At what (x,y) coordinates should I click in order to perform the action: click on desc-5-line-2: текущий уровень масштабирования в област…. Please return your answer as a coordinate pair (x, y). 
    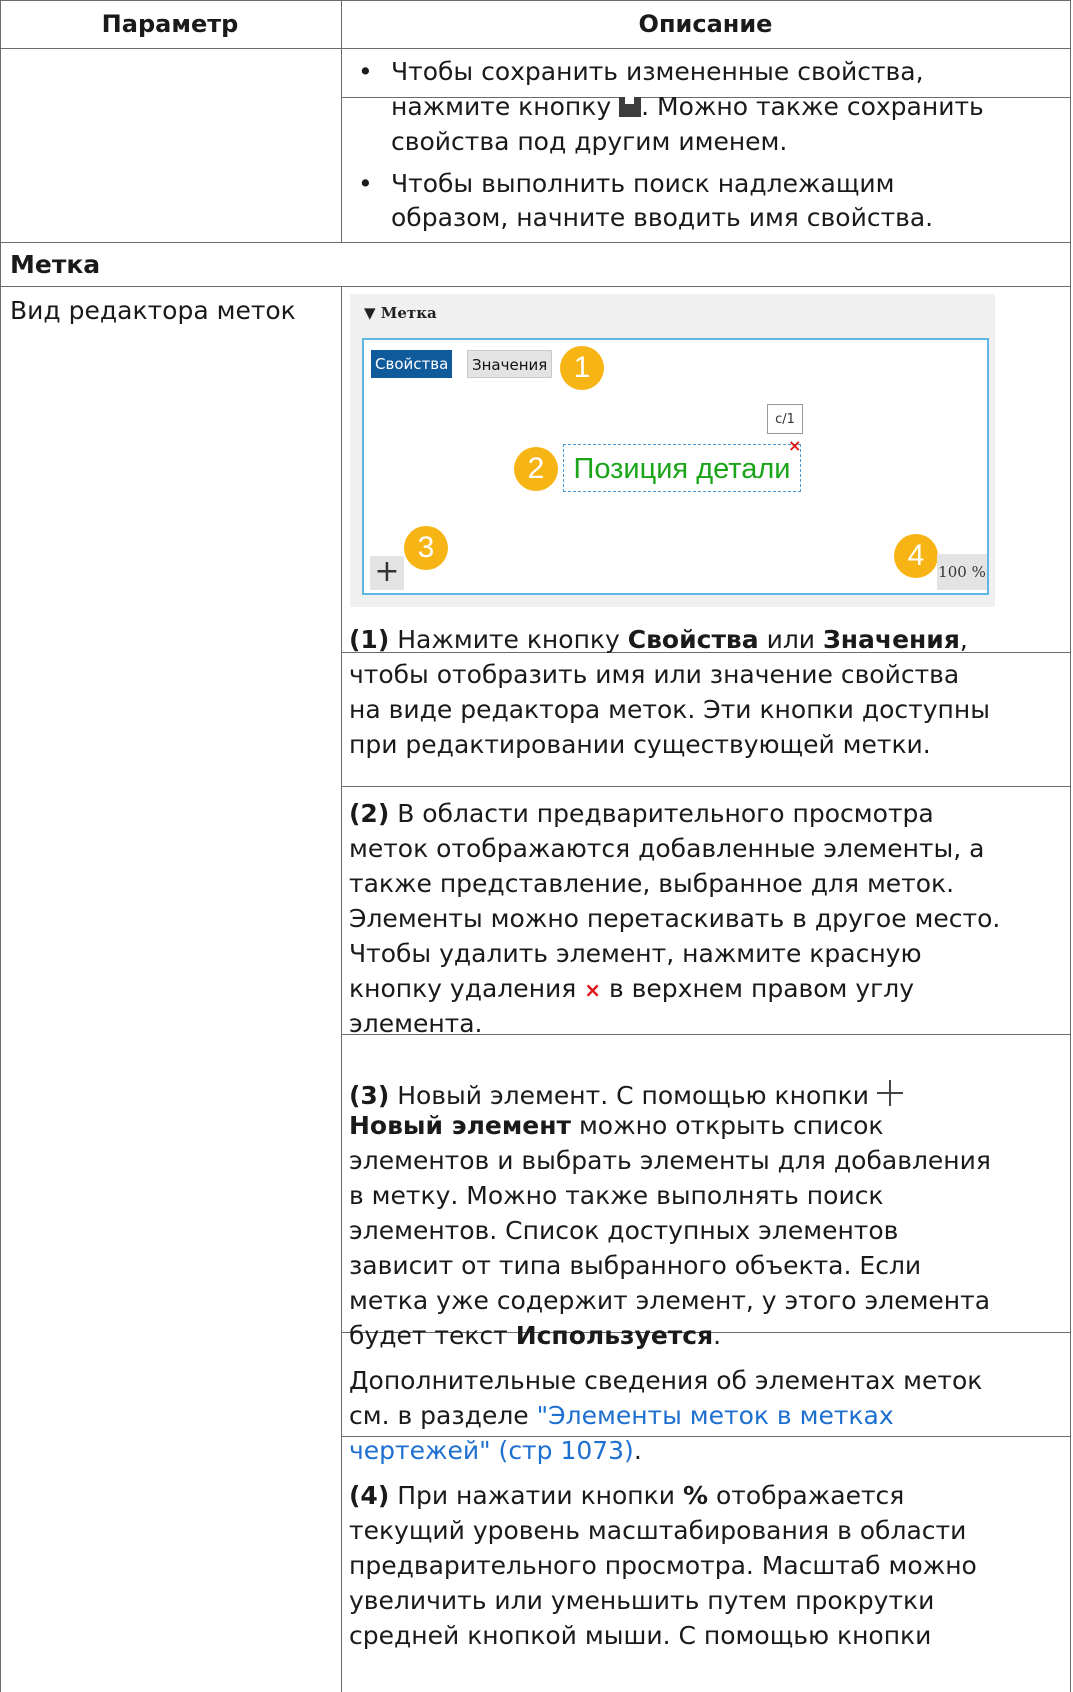
    Looking at the image, I should click on (658, 1530).